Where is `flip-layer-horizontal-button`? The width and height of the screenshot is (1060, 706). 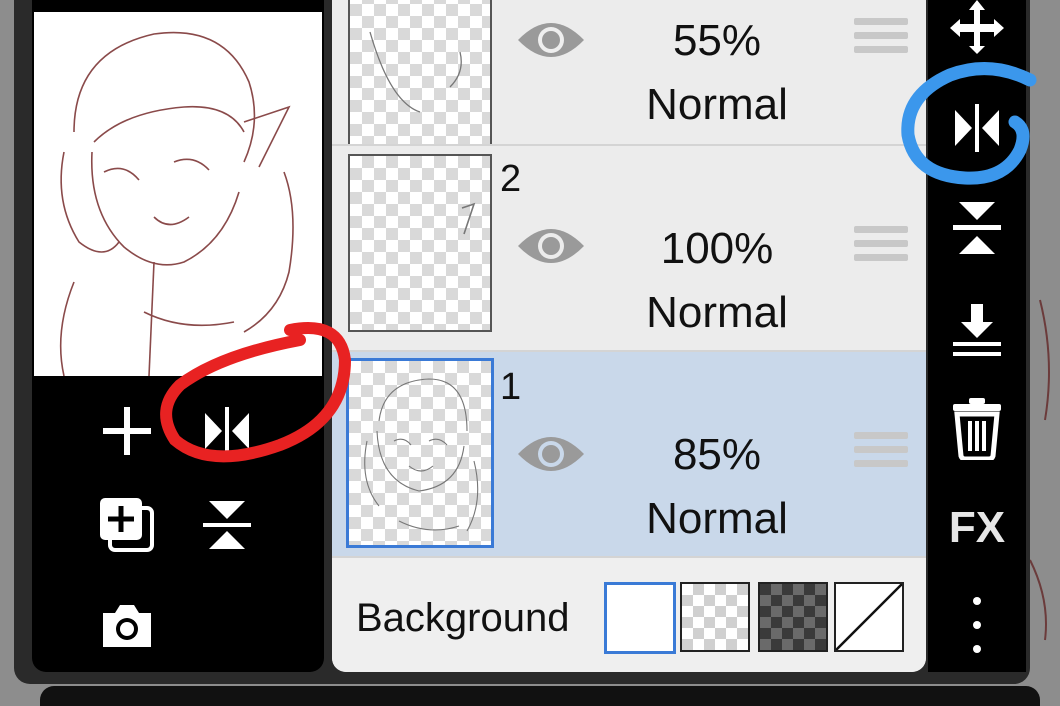
flip-layer-horizontal-button is located at coordinates (227, 431).